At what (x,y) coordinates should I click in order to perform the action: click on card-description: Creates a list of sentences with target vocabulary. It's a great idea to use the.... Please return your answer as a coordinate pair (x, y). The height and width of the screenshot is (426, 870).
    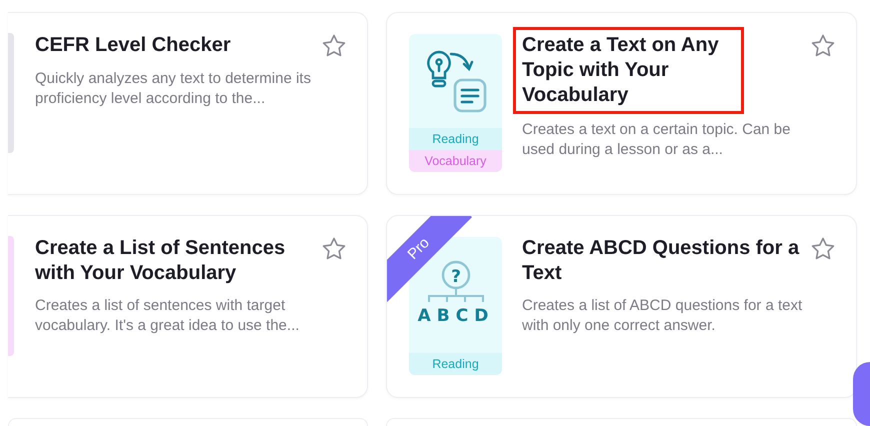
    Looking at the image, I should click on (167, 316).